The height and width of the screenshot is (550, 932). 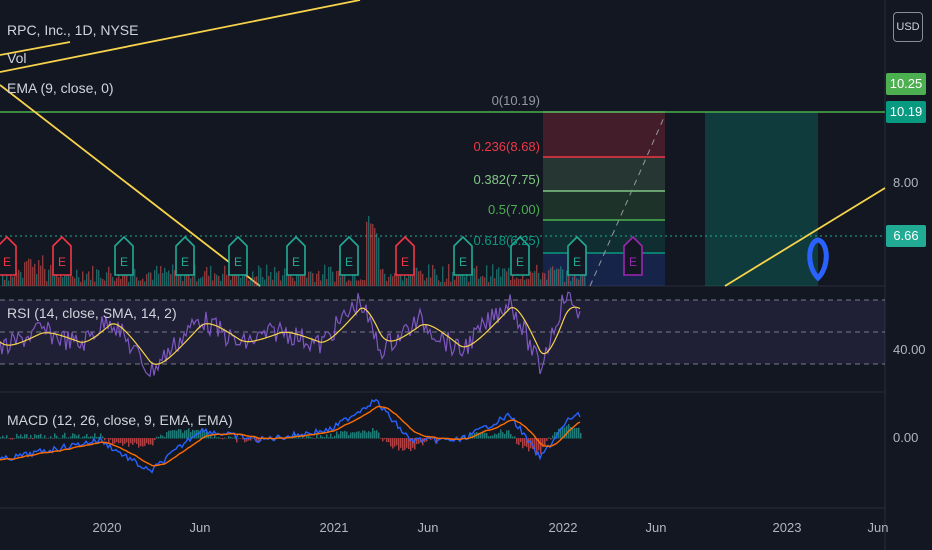 I want to click on symbol-title: RPC, Inc., 1D, NYSE, so click(x=72, y=30).